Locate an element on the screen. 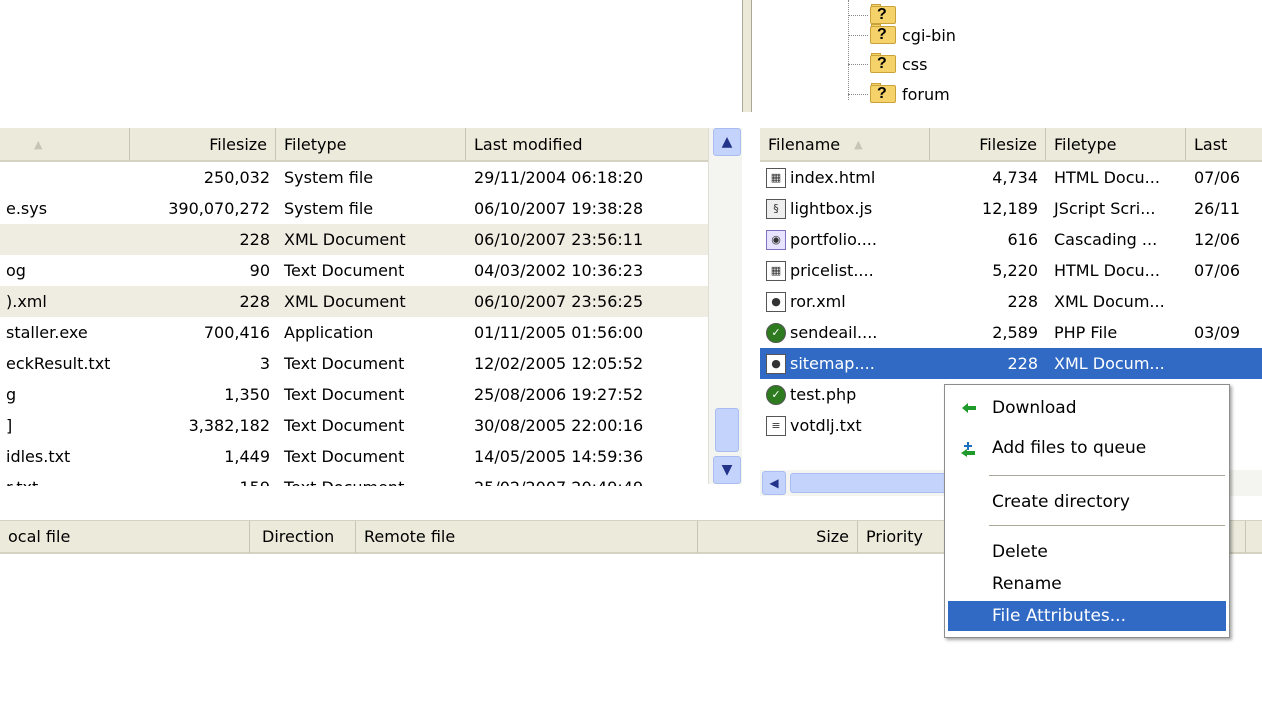  remote-header-filetype: Filetype is located at coordinates (1116, 144).